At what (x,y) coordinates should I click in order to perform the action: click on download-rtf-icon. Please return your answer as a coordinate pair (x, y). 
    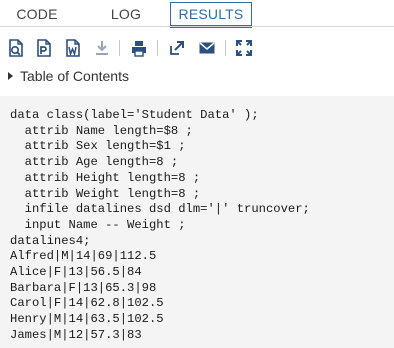
    Looking at the image, I should click on (73, 48).